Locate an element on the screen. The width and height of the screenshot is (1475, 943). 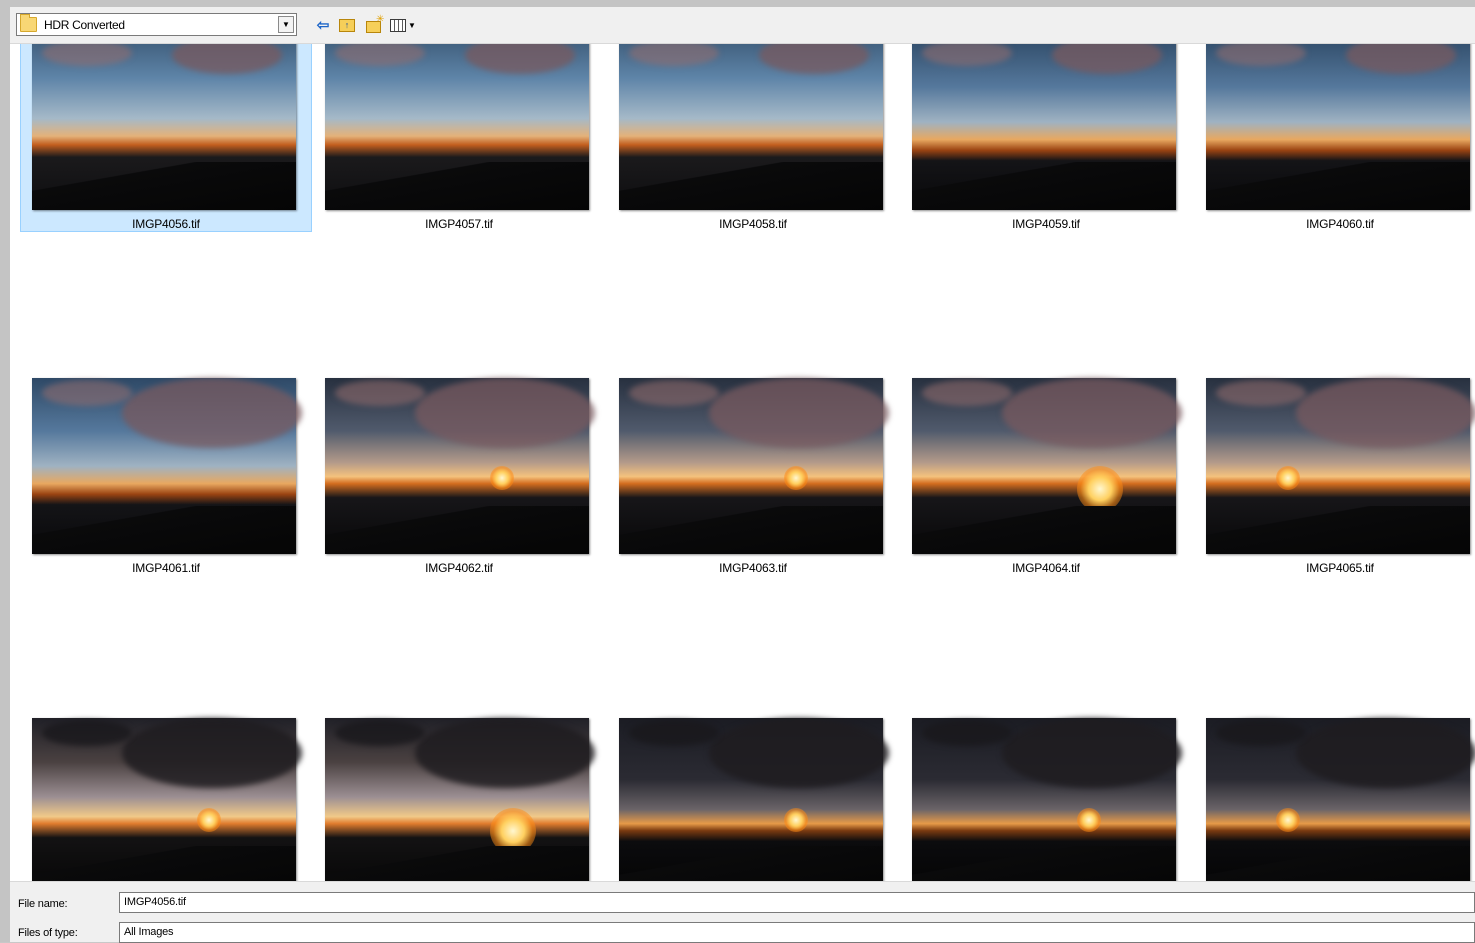
file-item: IMGP4063.tif is located at coordinates (753, 478).